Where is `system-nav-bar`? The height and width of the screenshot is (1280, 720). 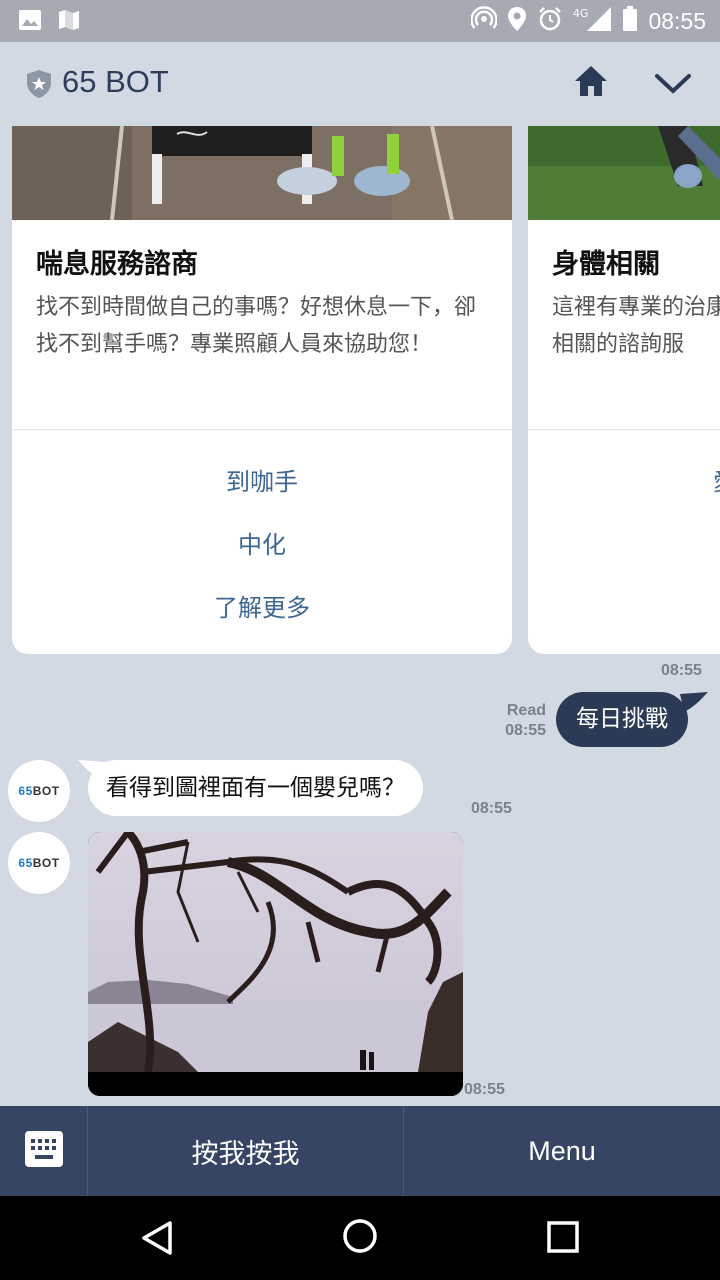
system-nav-bar is located at coordinates (360, 1238).